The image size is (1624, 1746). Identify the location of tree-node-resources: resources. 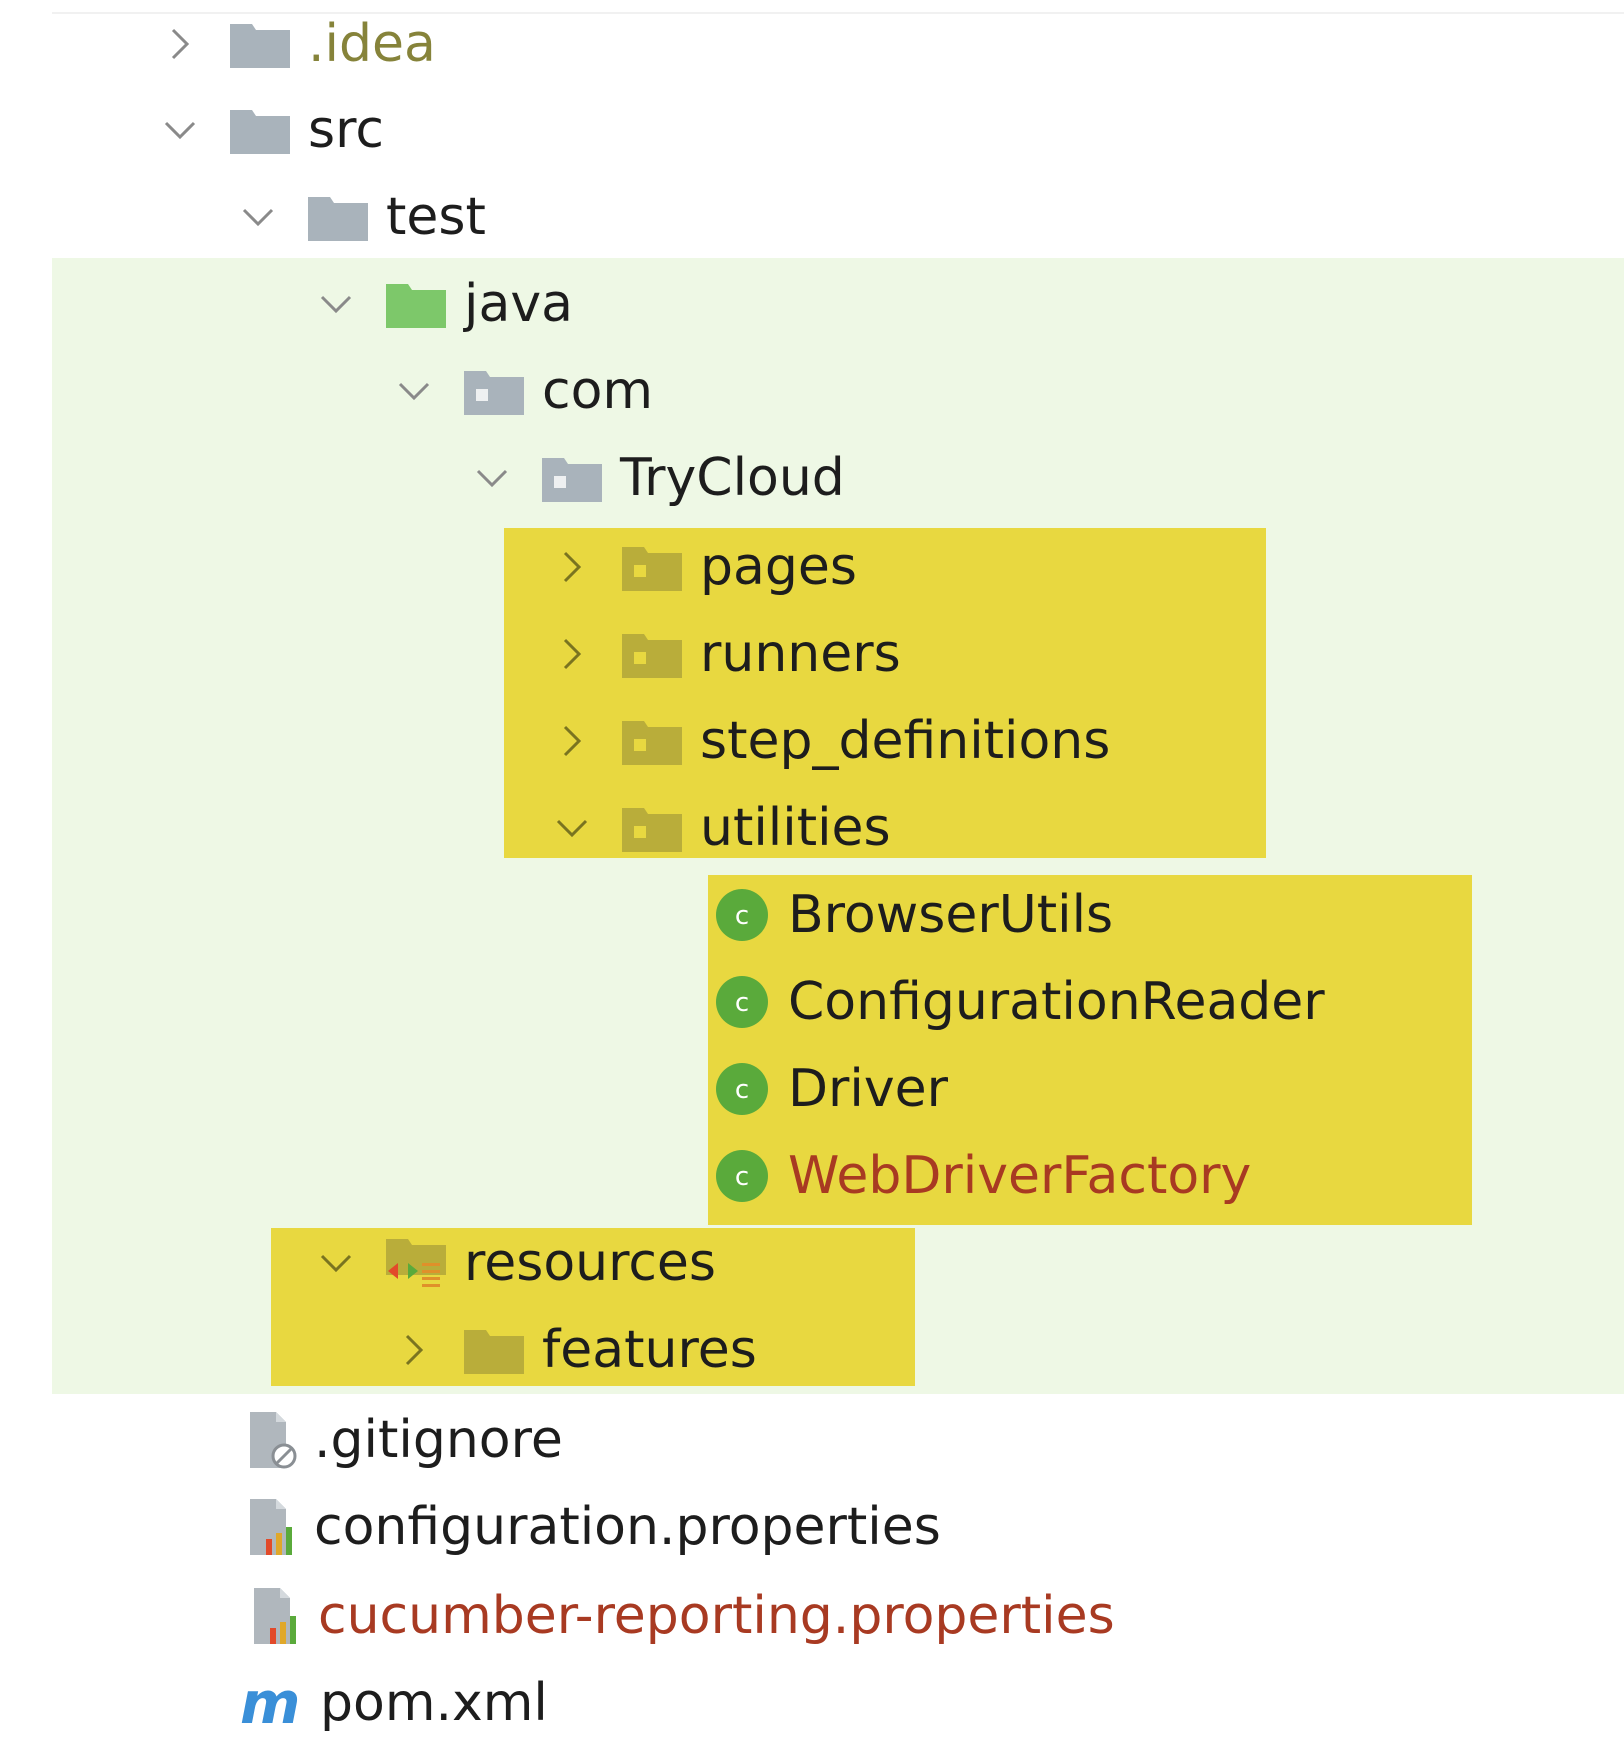
(514, 1262).